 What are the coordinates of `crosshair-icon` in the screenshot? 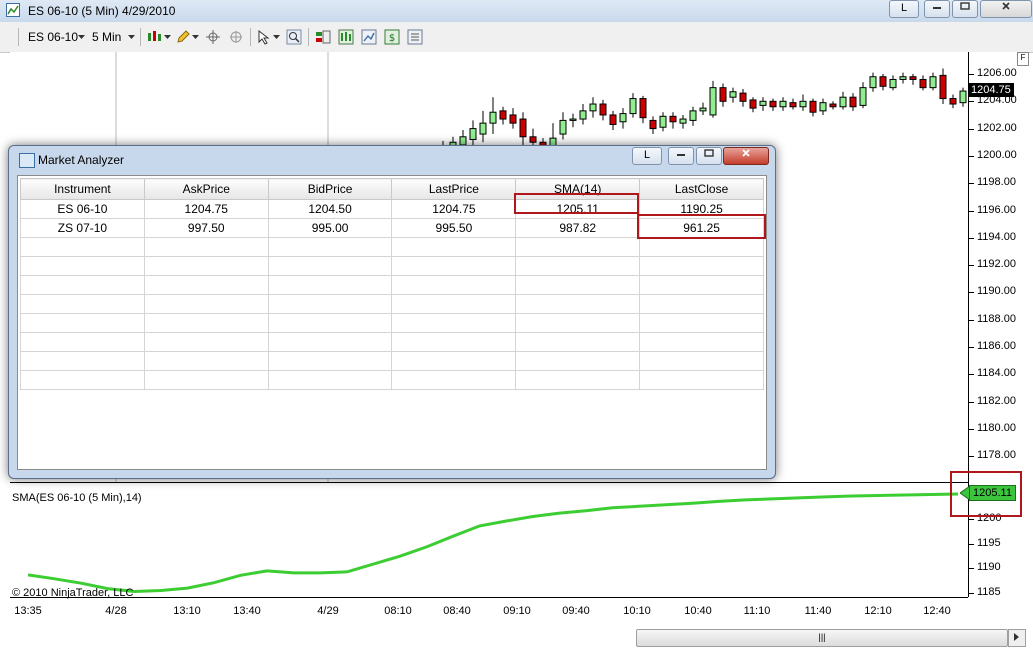 It's located at (213, 37).